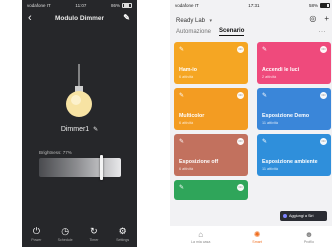 The image size is (332, 247). I want to click on schedule-label: Schedule, so click(65, 240).